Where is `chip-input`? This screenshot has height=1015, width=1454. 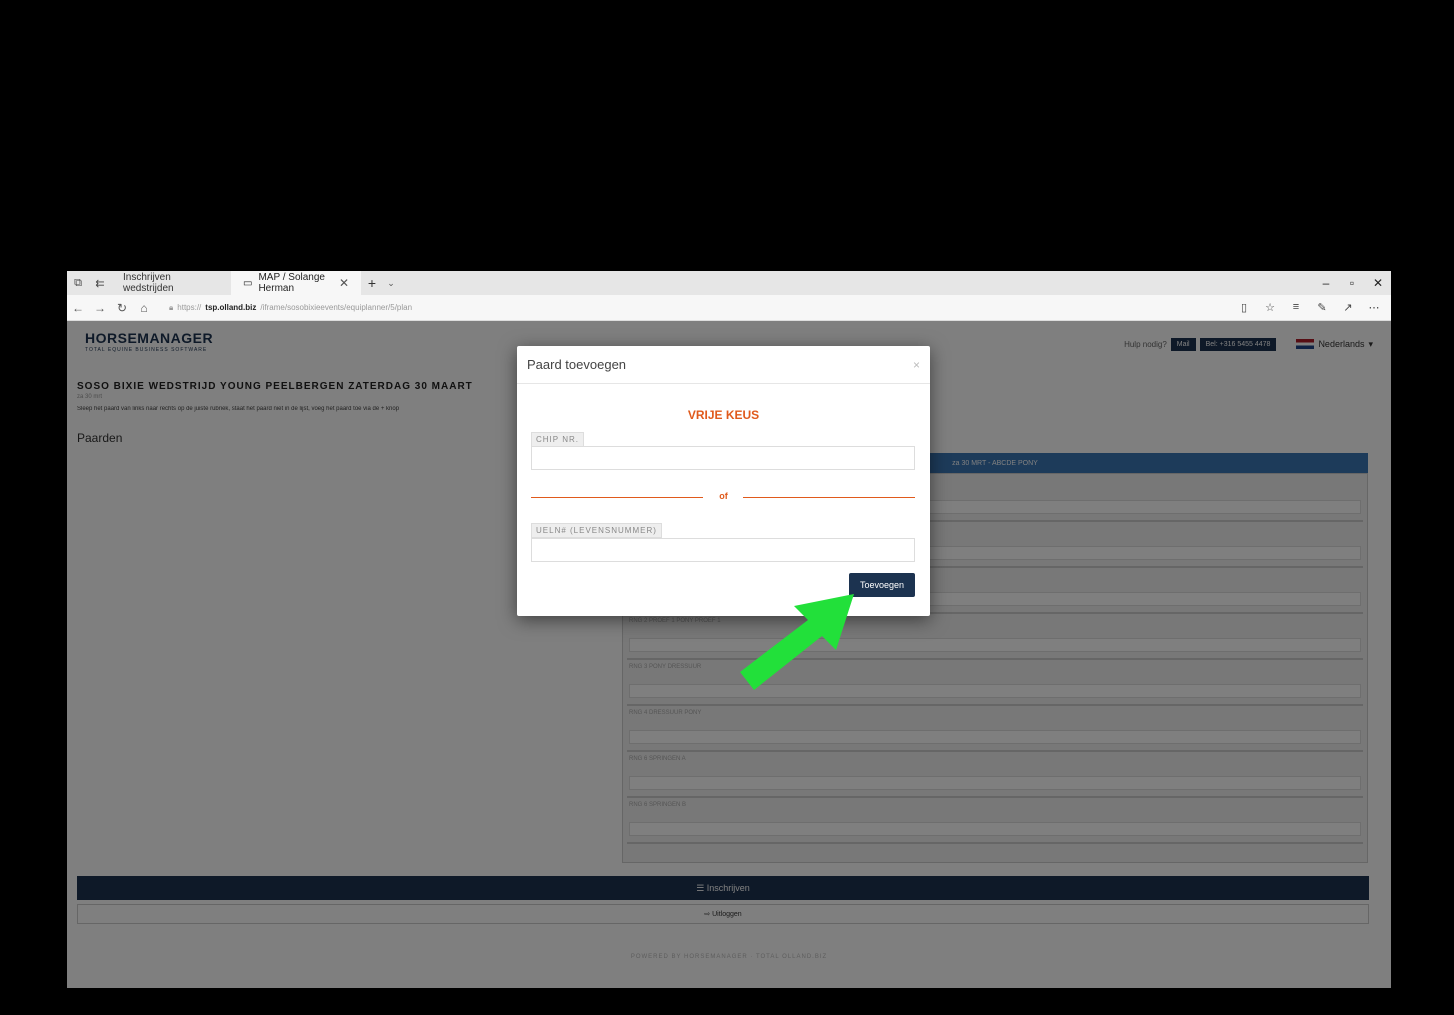
chip-input is located at coordinates (723, 458).